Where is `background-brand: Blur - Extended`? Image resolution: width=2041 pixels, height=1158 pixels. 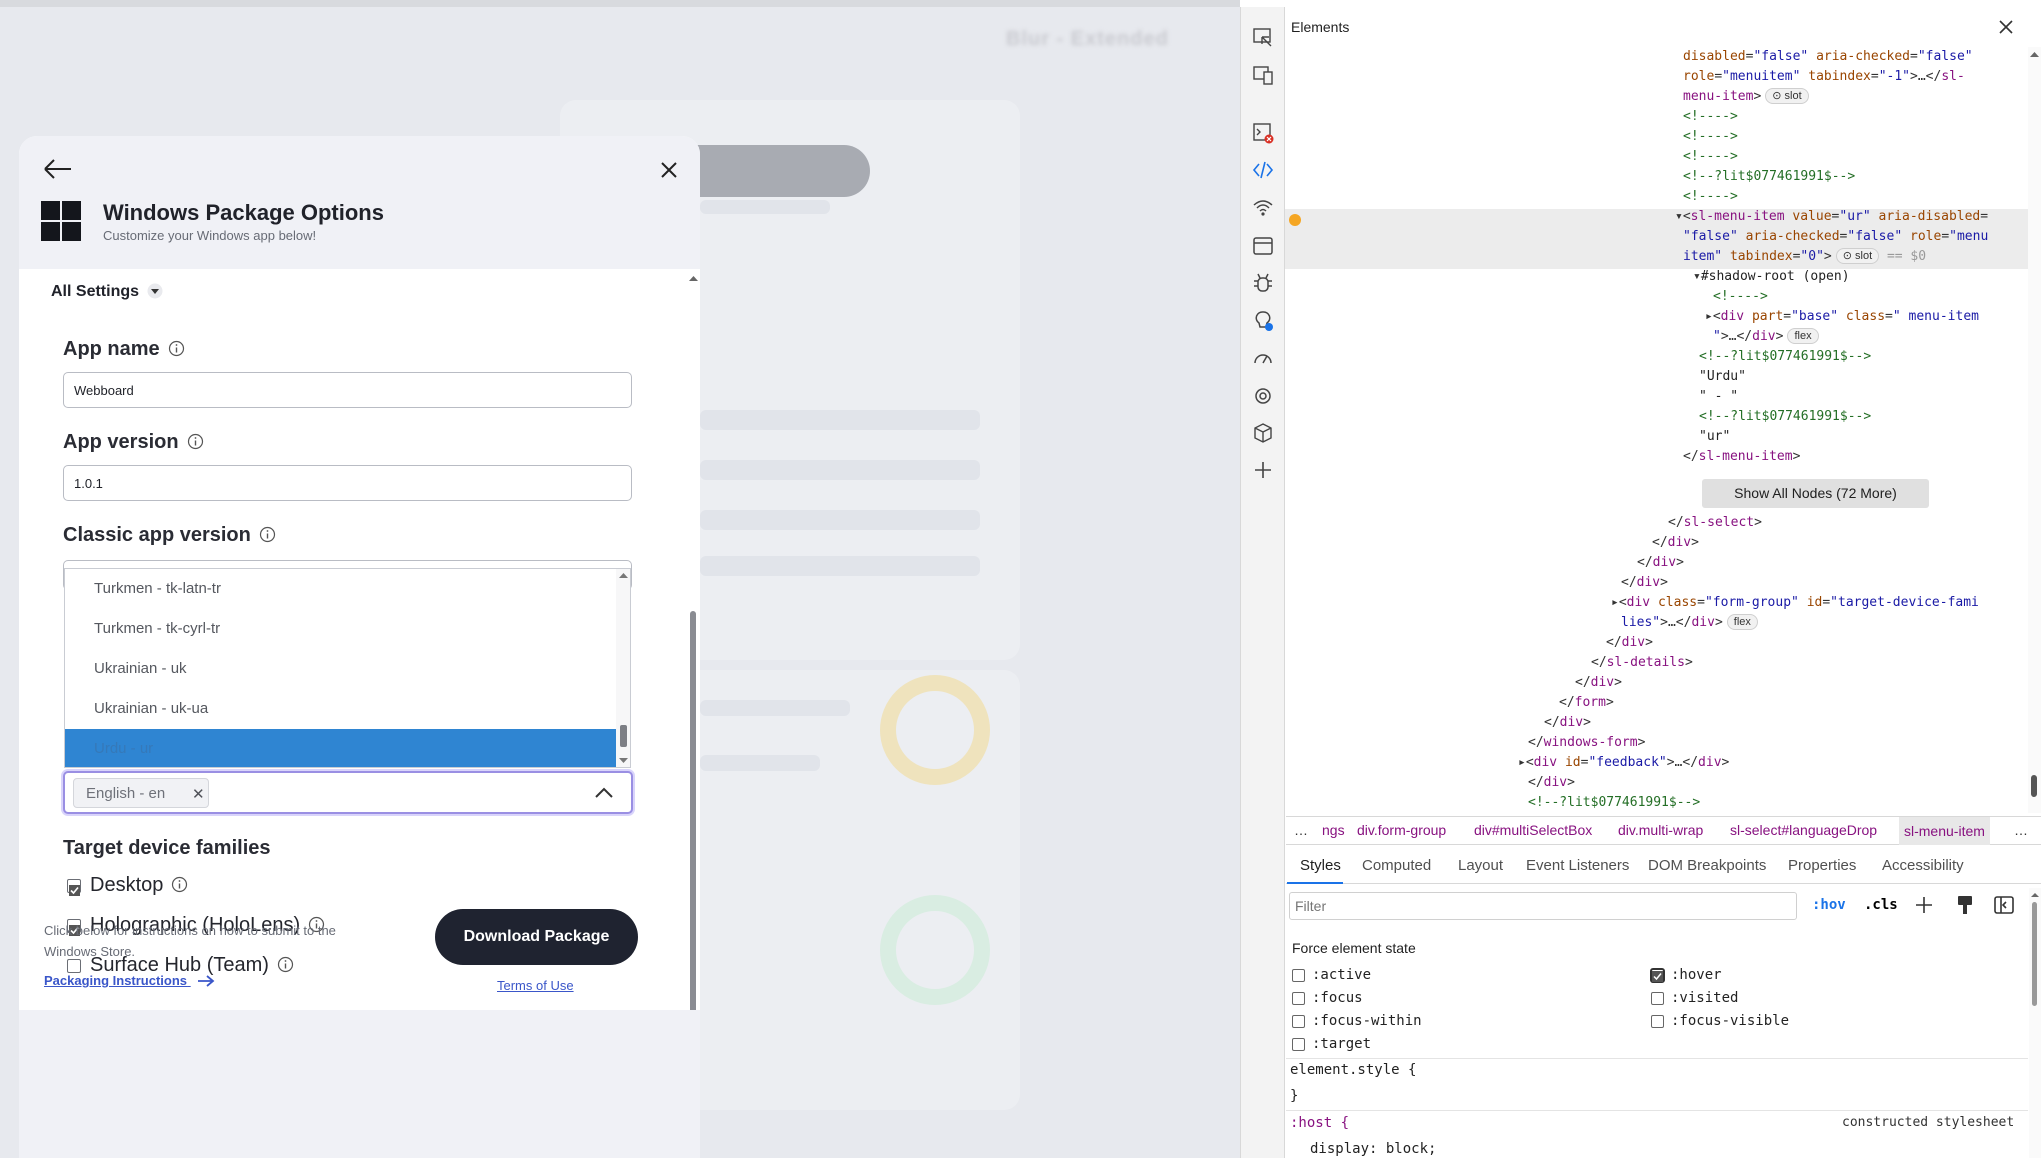
background-brand: Blur - Extended is located at coordinates (1087, 39).